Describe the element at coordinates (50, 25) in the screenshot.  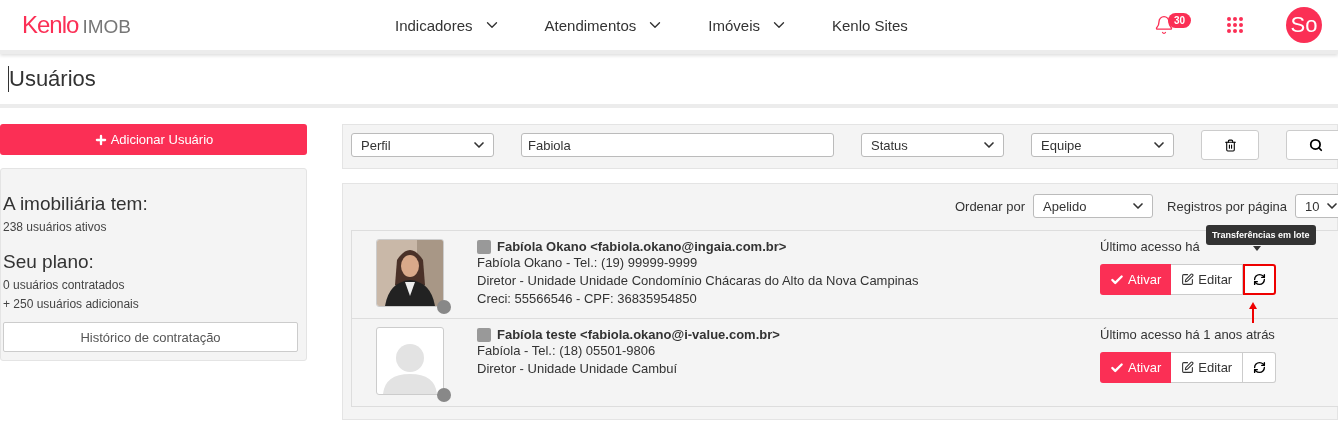
I see `logo-text: Kenlo` at that location.